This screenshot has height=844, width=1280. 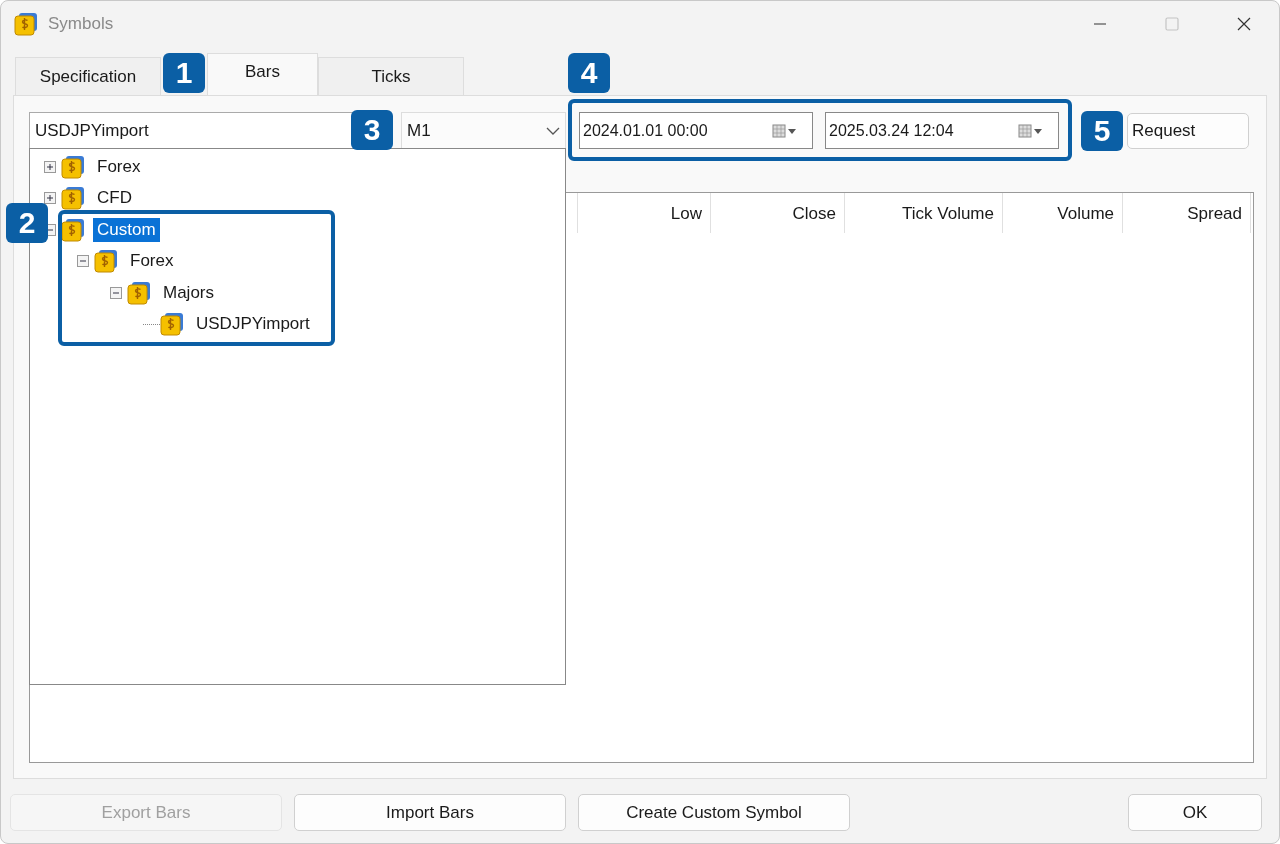 I want to click on tree-item: USDJPYimport, so click(x=253, y=324).